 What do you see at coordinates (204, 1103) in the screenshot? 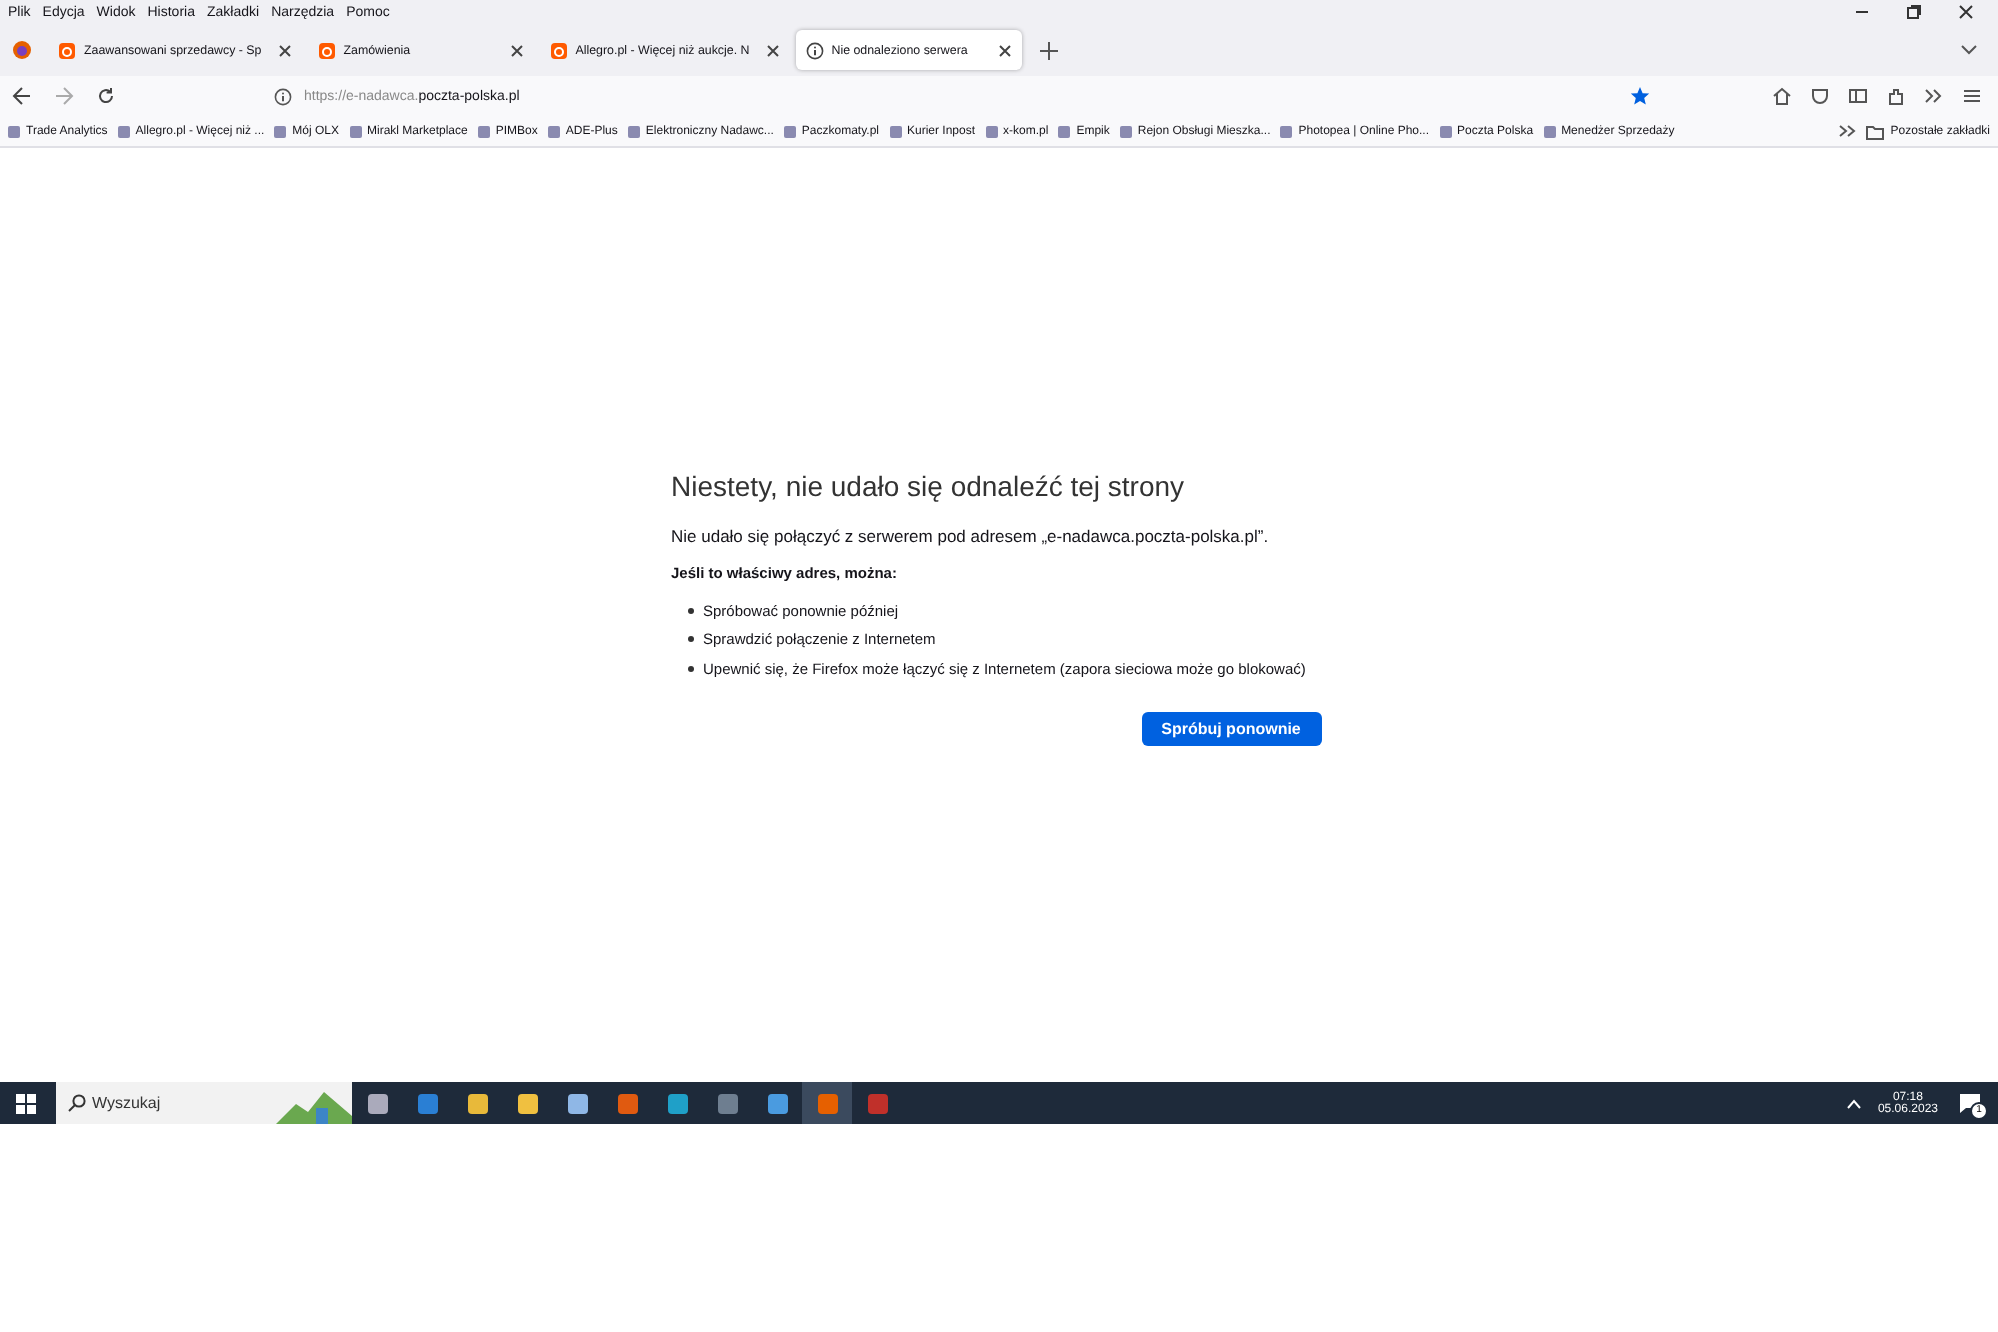
I see `taskbar-search-field: Wyszukaj` at bounding box center [204, 1103].